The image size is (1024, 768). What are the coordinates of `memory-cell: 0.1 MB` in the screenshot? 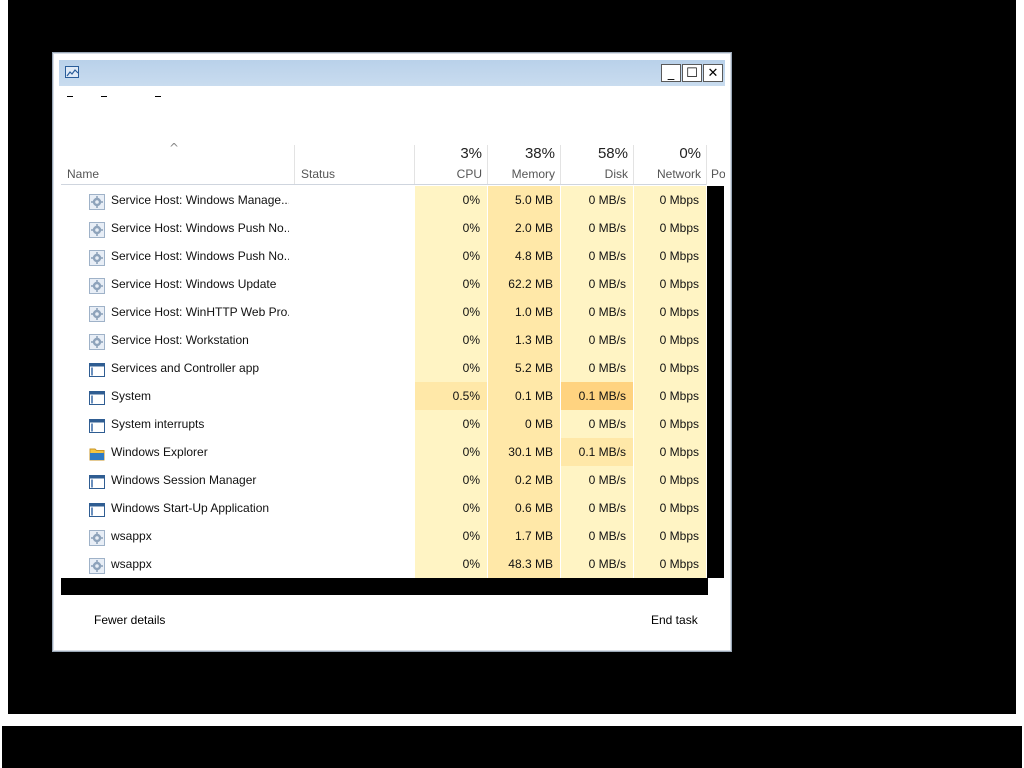 It's located at (524, 396).